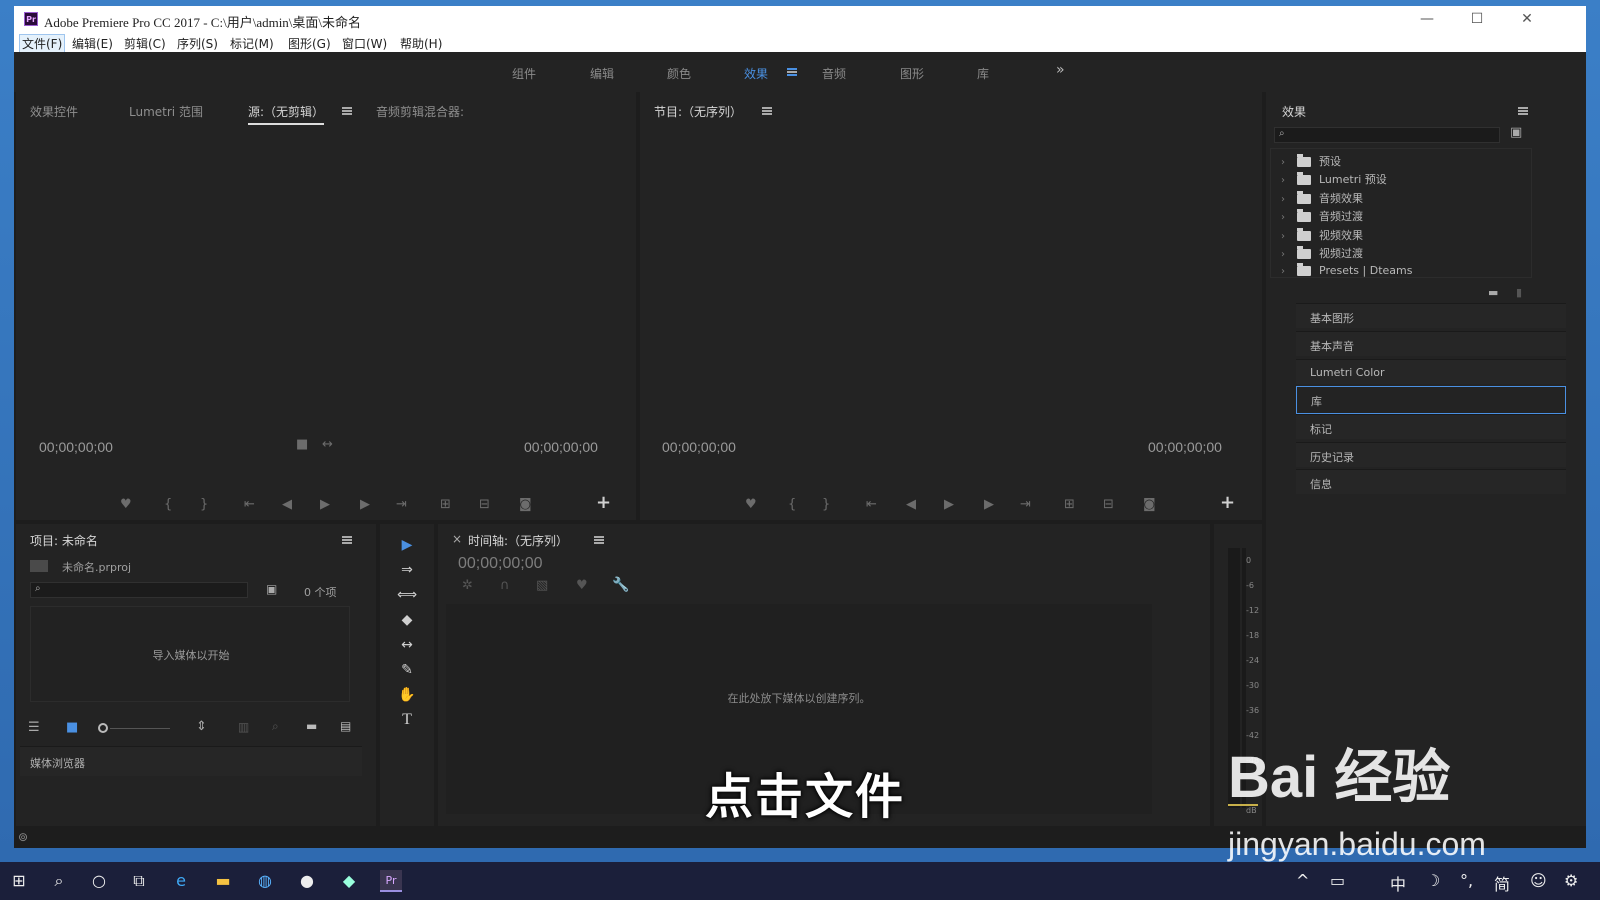 Image resolution: width=1600 pixels, height=900 pixels. Describe the element at coordinates (989, 504) in the screenshot. I see `program-step-forward-icon: ▶` at that location.